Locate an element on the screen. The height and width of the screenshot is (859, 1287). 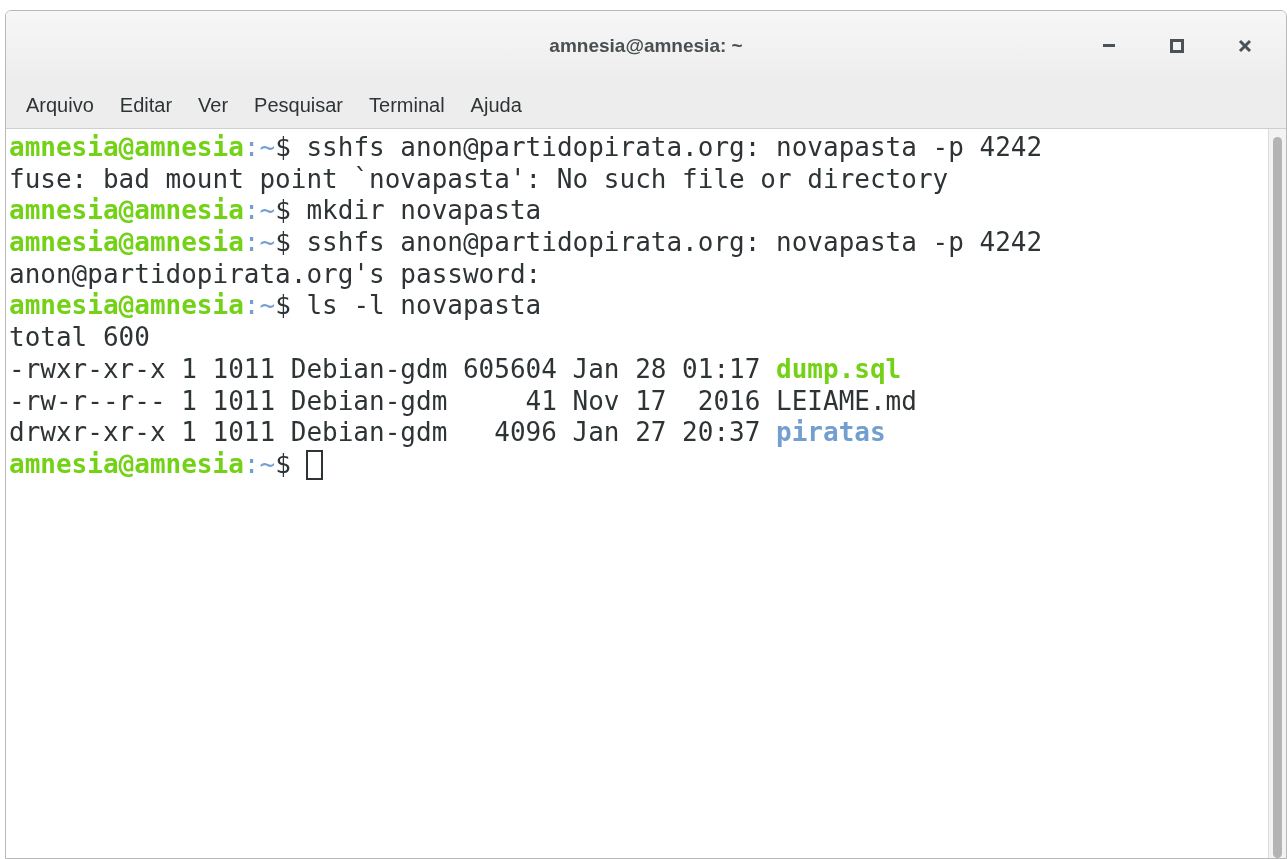
terminal-text: -rw-r--r-- 1 1011 Debian-gdm 41 Nov 17 2016 LEIAME.md is located at coordinates (463, 401).